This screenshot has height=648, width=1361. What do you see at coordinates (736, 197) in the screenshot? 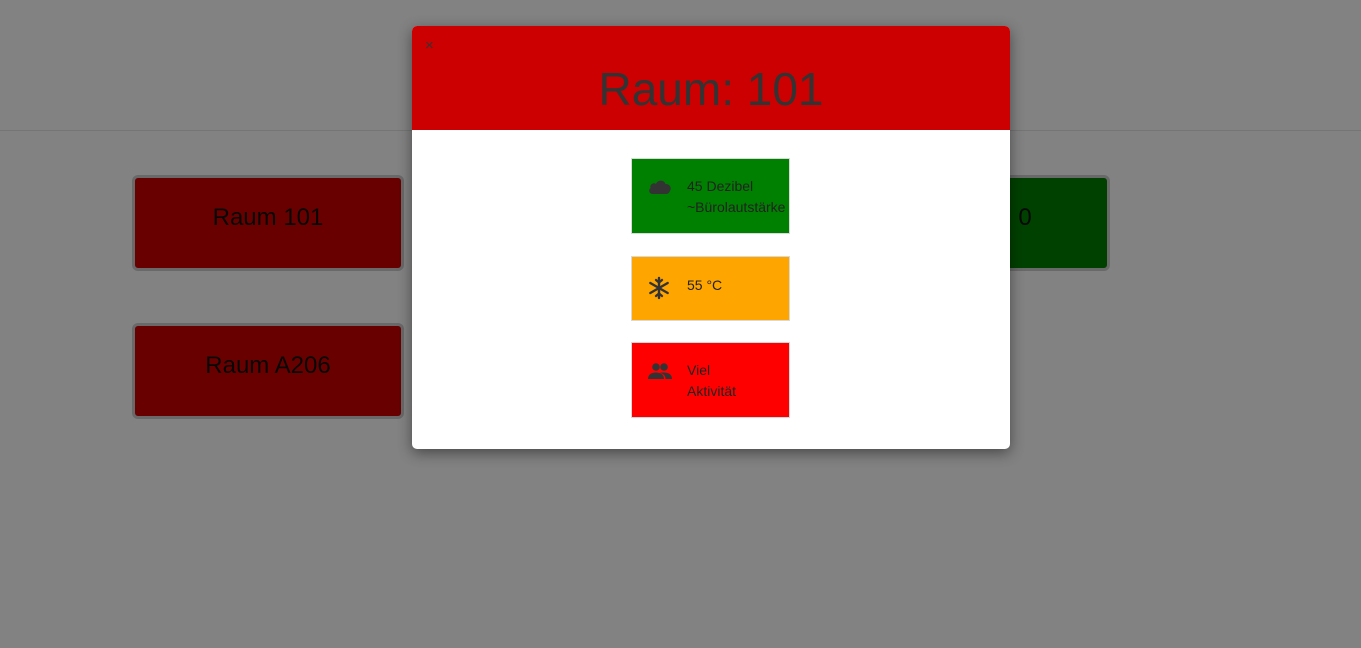
I see `noise-level-text: 45 Dezibel ~Bürolautstärke` at bounding box center [736, 197].